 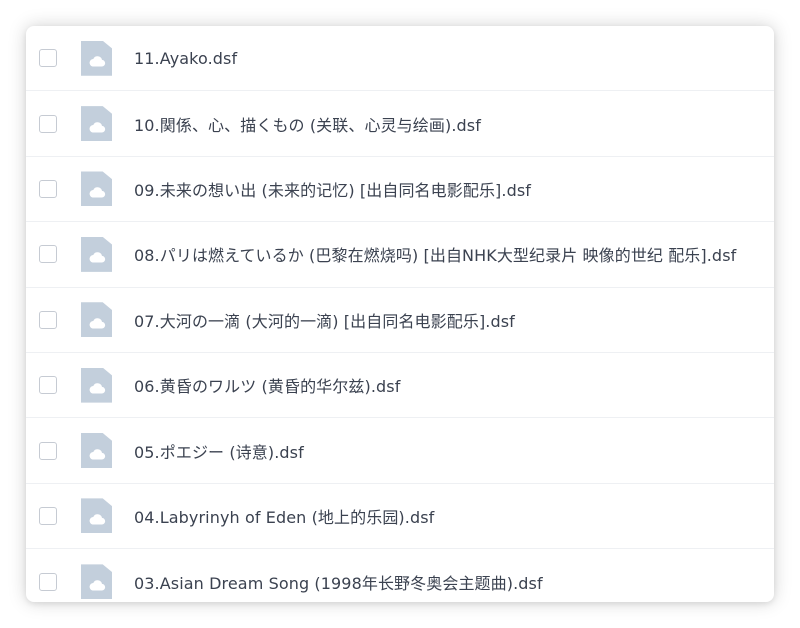 I want to click on file-row: 04.Labyrinyh of Eden (地上的乐园).dsf, so click(x=400, y=517).